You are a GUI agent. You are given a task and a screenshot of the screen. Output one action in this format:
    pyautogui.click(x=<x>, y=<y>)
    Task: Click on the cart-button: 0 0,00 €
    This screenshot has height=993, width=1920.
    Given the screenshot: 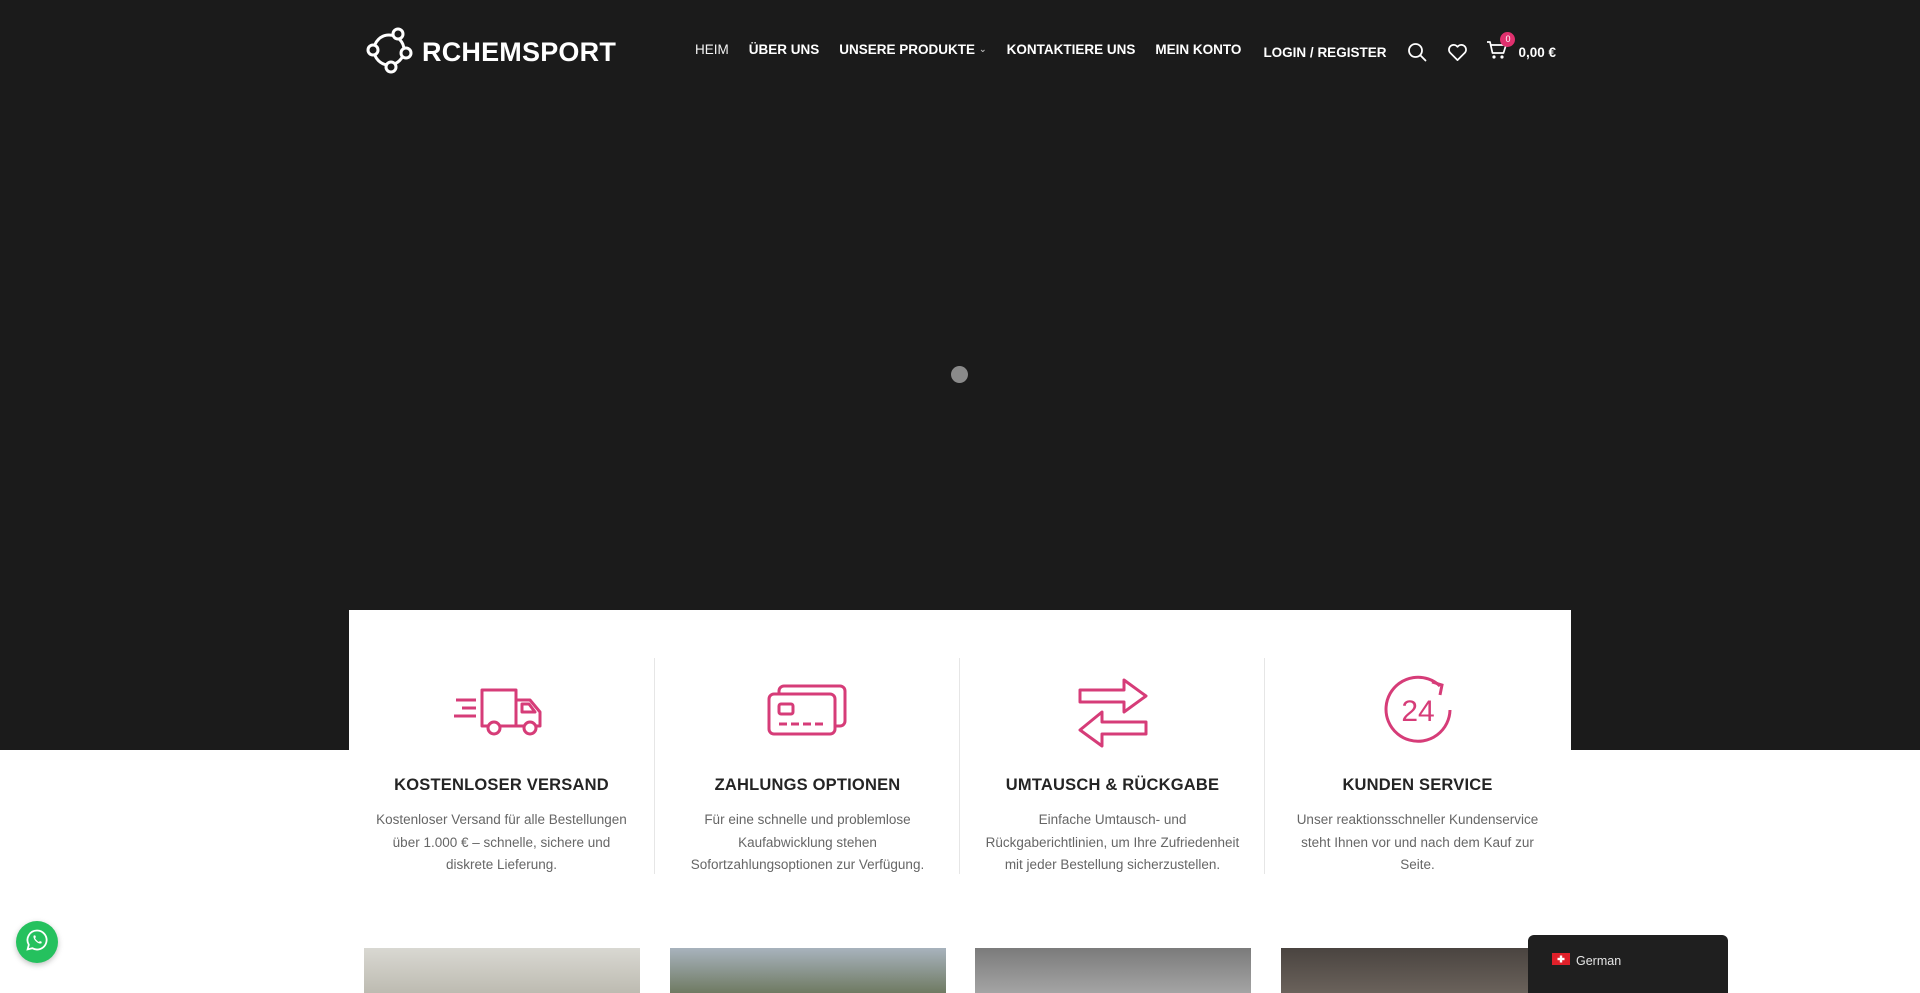 What is the action you would take?
    pyautogui.click(x=1521, y=48)
    